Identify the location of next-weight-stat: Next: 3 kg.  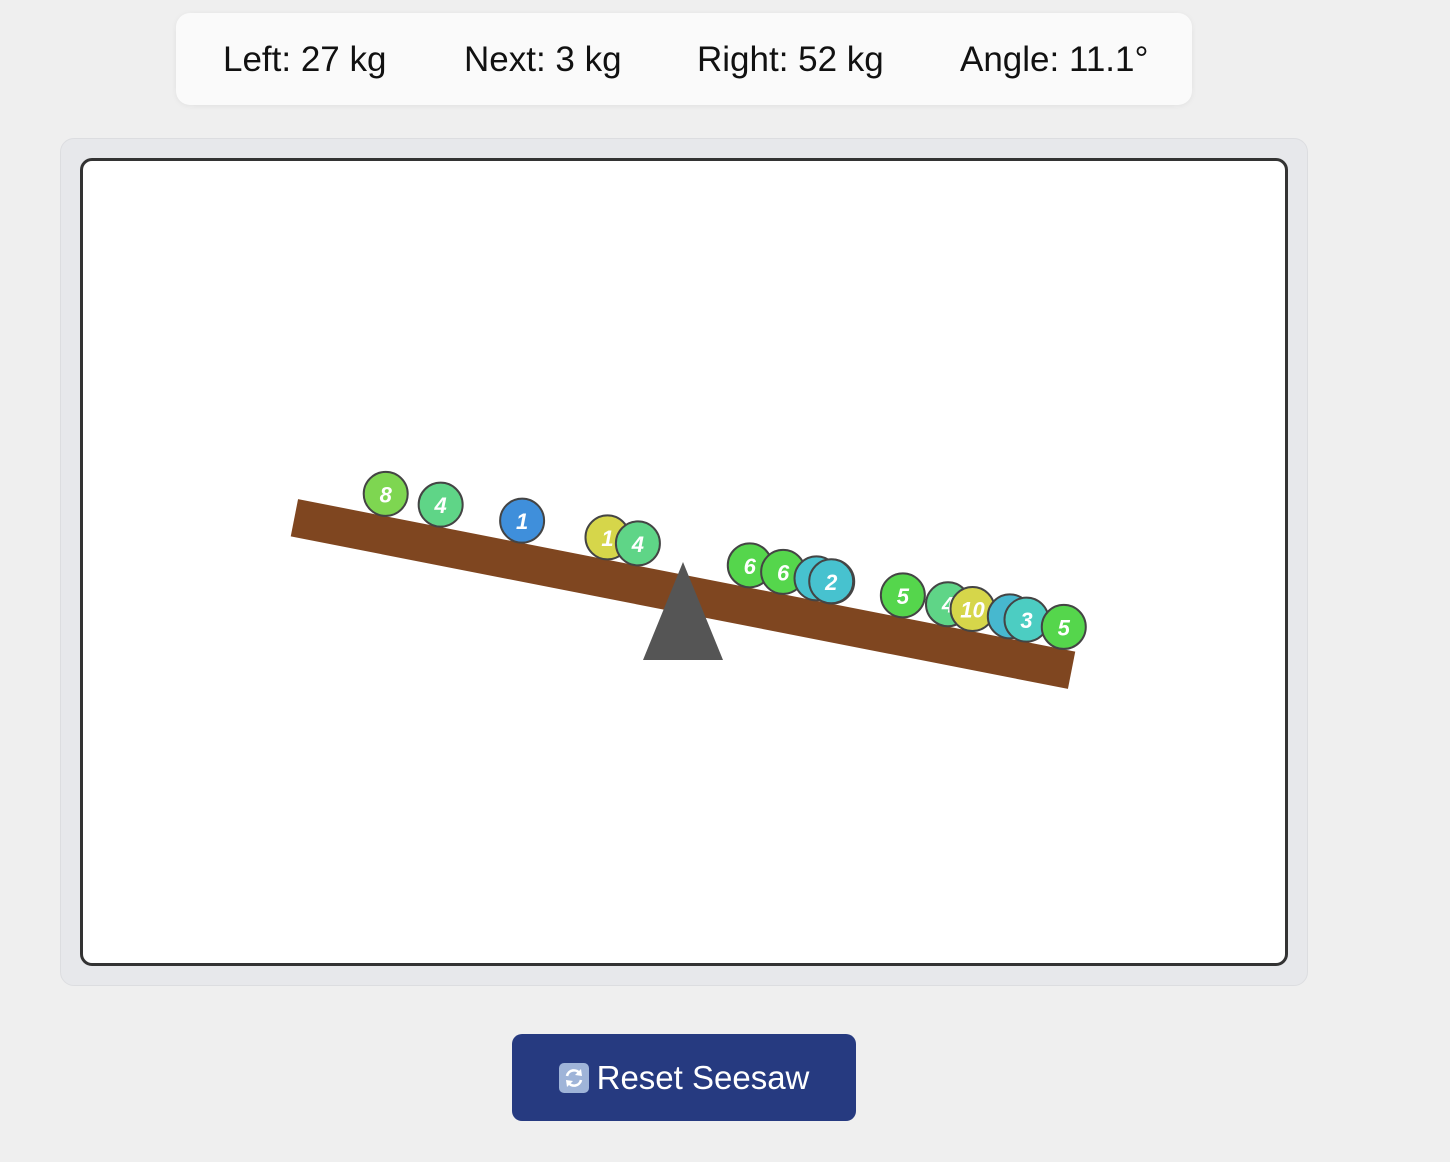
(543, 59).